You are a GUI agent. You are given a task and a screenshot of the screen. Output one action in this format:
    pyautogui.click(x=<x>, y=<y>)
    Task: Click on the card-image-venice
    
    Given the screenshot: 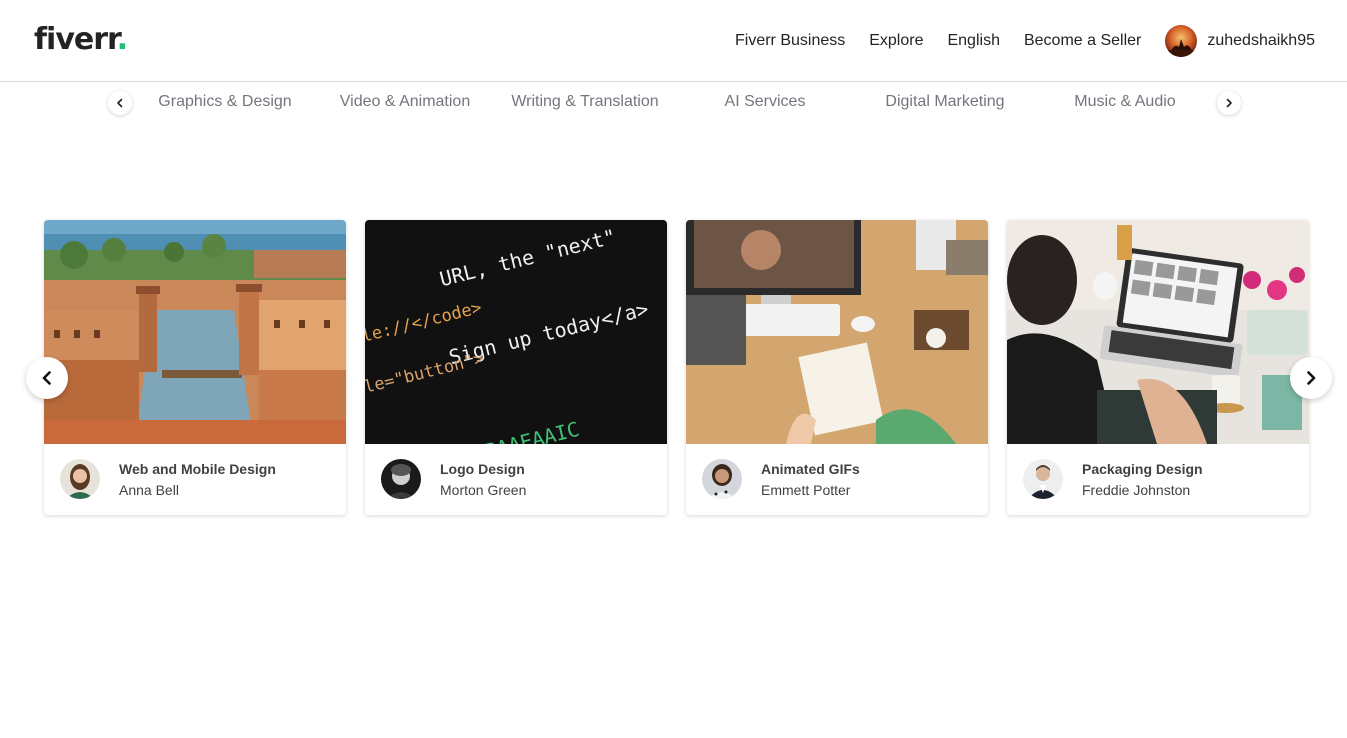 What is the action you would take?
    pyautogui.click(x=195, y=332)
    